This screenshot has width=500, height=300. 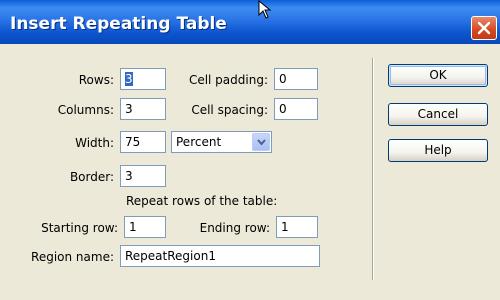 I want to click on cell-spacing-input: 0, so click(x=296, y=109).